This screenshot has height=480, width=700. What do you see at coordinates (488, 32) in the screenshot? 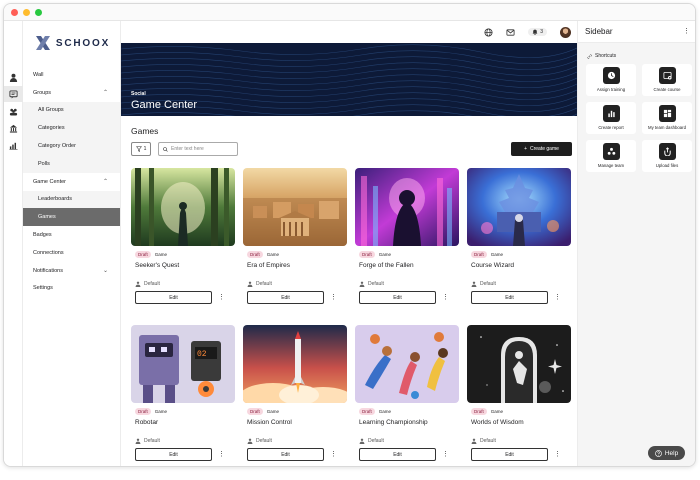
I see `globe-icon` at bounding box center [488, 32].